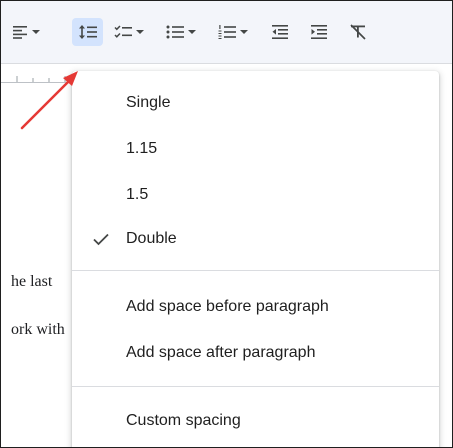 This screenshot has width=453, height=448. What do you see at coordinates (41, 79) in the screenshot?
I see `ruler-ticks` at bounding box center [41, 79].